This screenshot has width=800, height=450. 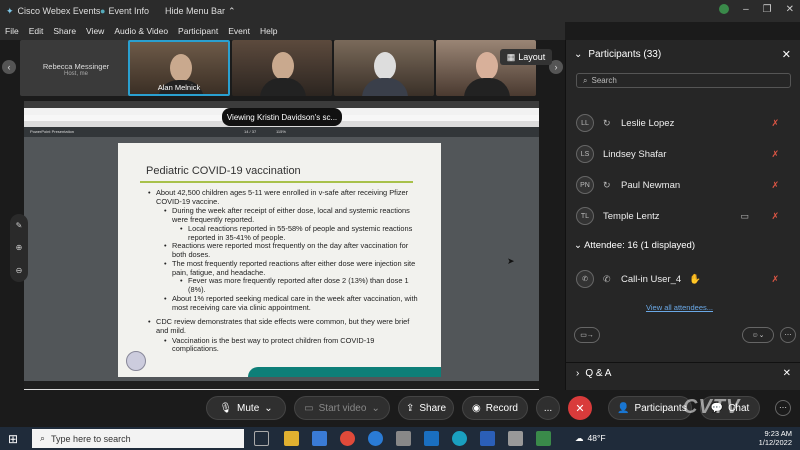 I want to click on avatar: PN, so click(x=585, y=185).